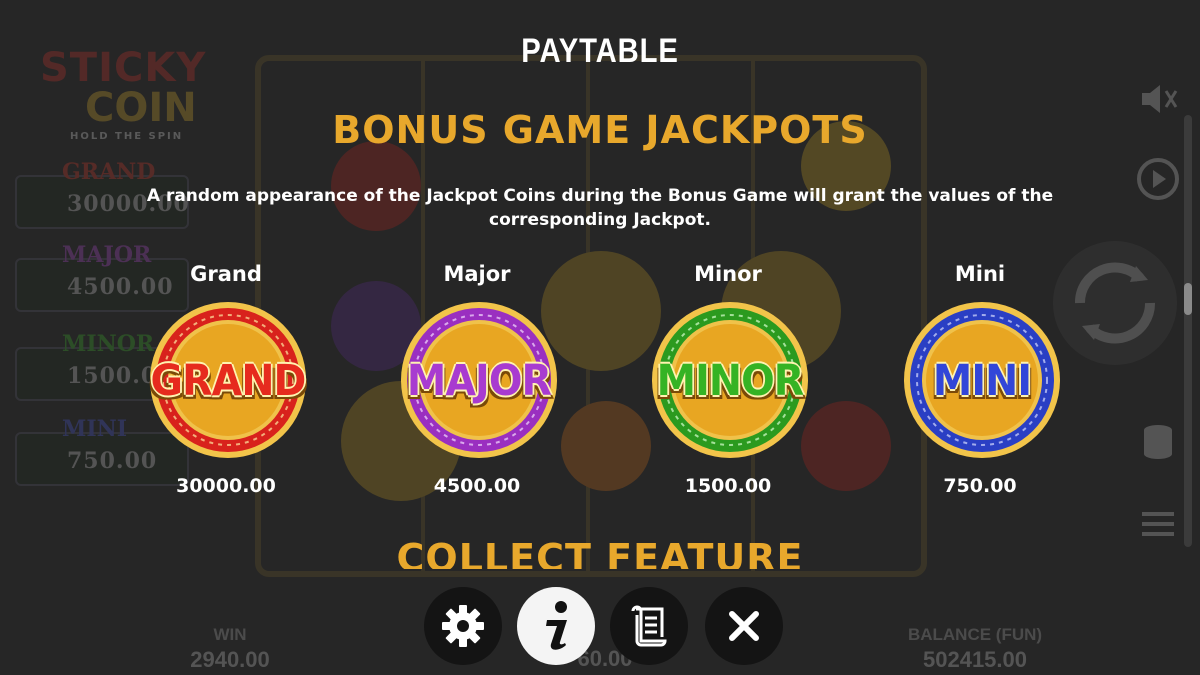 The image size is (1200, 675). What do you see at coordinates (600, 130) in the screenshot?
I see `section-title: BONUS GAME JACKPOTS` at bounding box center [600, 130].